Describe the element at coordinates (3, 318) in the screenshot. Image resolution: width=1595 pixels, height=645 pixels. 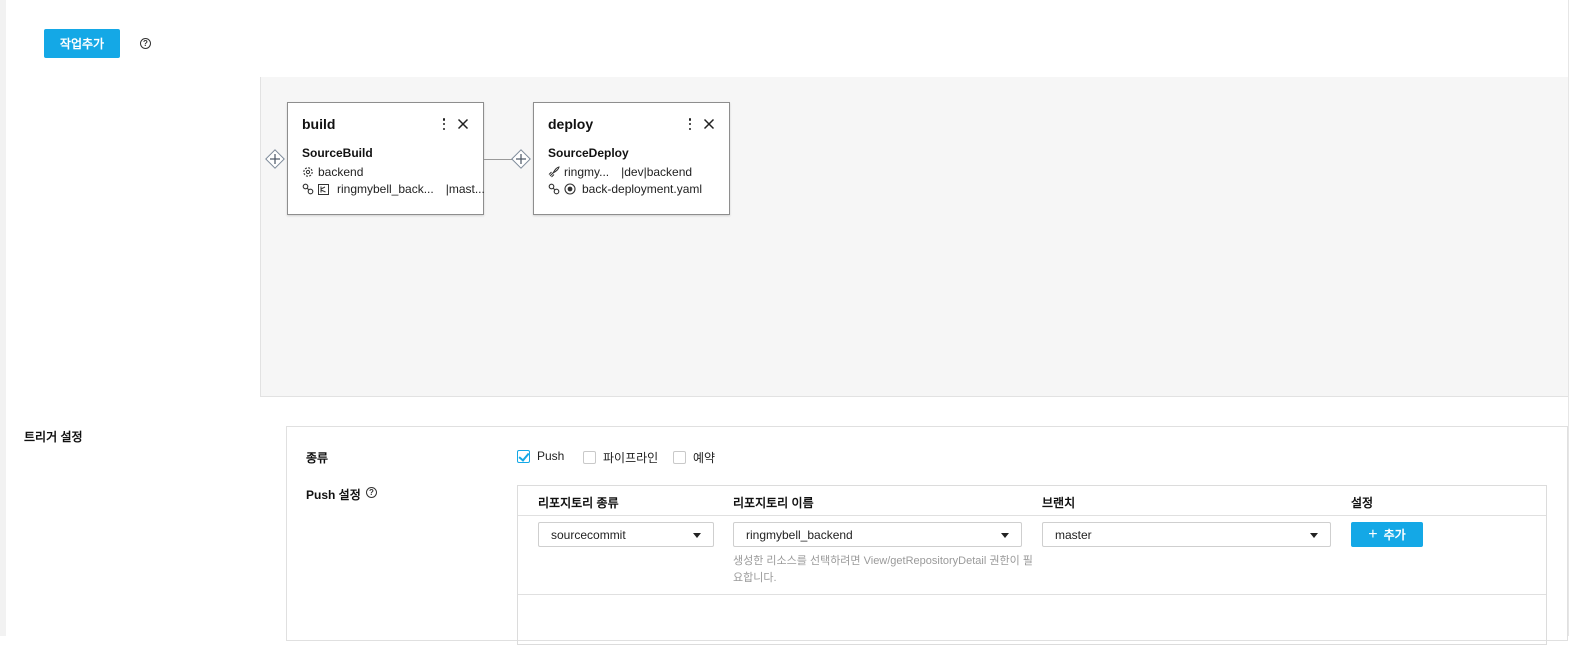
I see `left-edge` at that location.